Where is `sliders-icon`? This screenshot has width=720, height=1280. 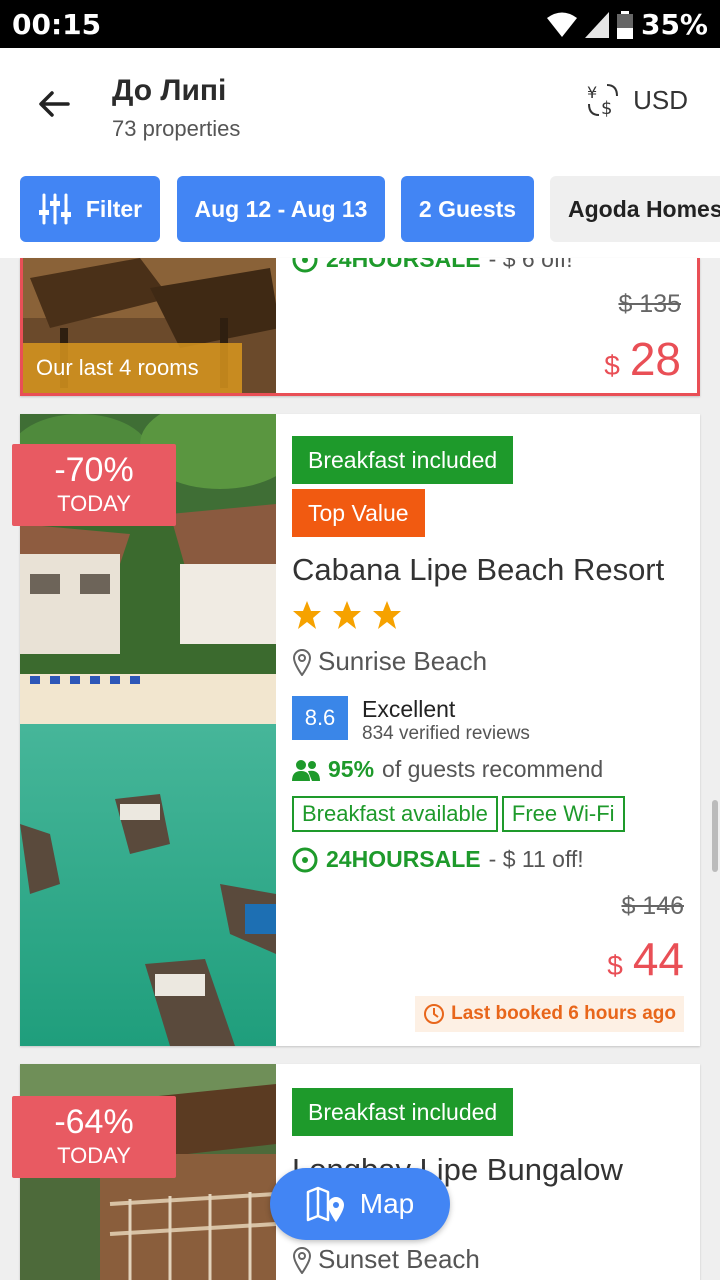 sliders-icon is located at coordinates (54, 209).